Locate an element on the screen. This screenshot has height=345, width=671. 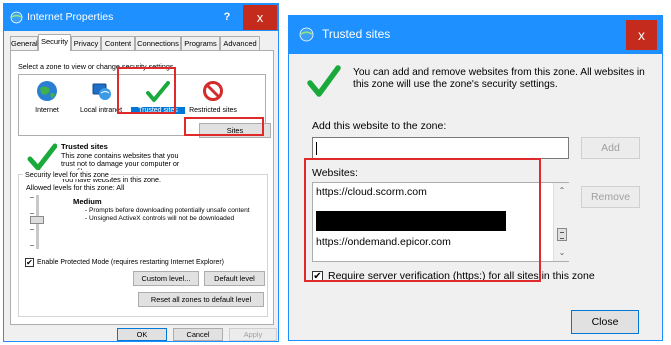
sites-button-highlight is located at coordinates (224, 126).